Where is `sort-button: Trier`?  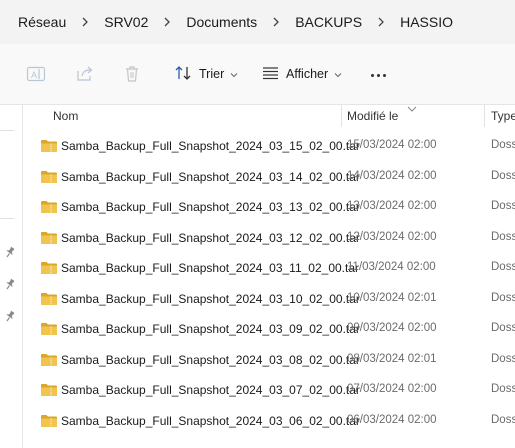
sort-button: Trier is located at coordinates (206, 74).